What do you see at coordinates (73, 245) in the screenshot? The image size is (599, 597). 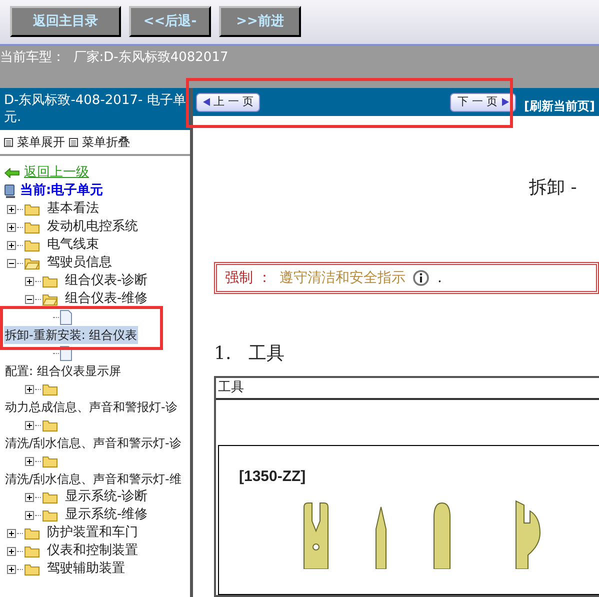 I see `tree-item: 电气线束` at bounding box center [73, 245].